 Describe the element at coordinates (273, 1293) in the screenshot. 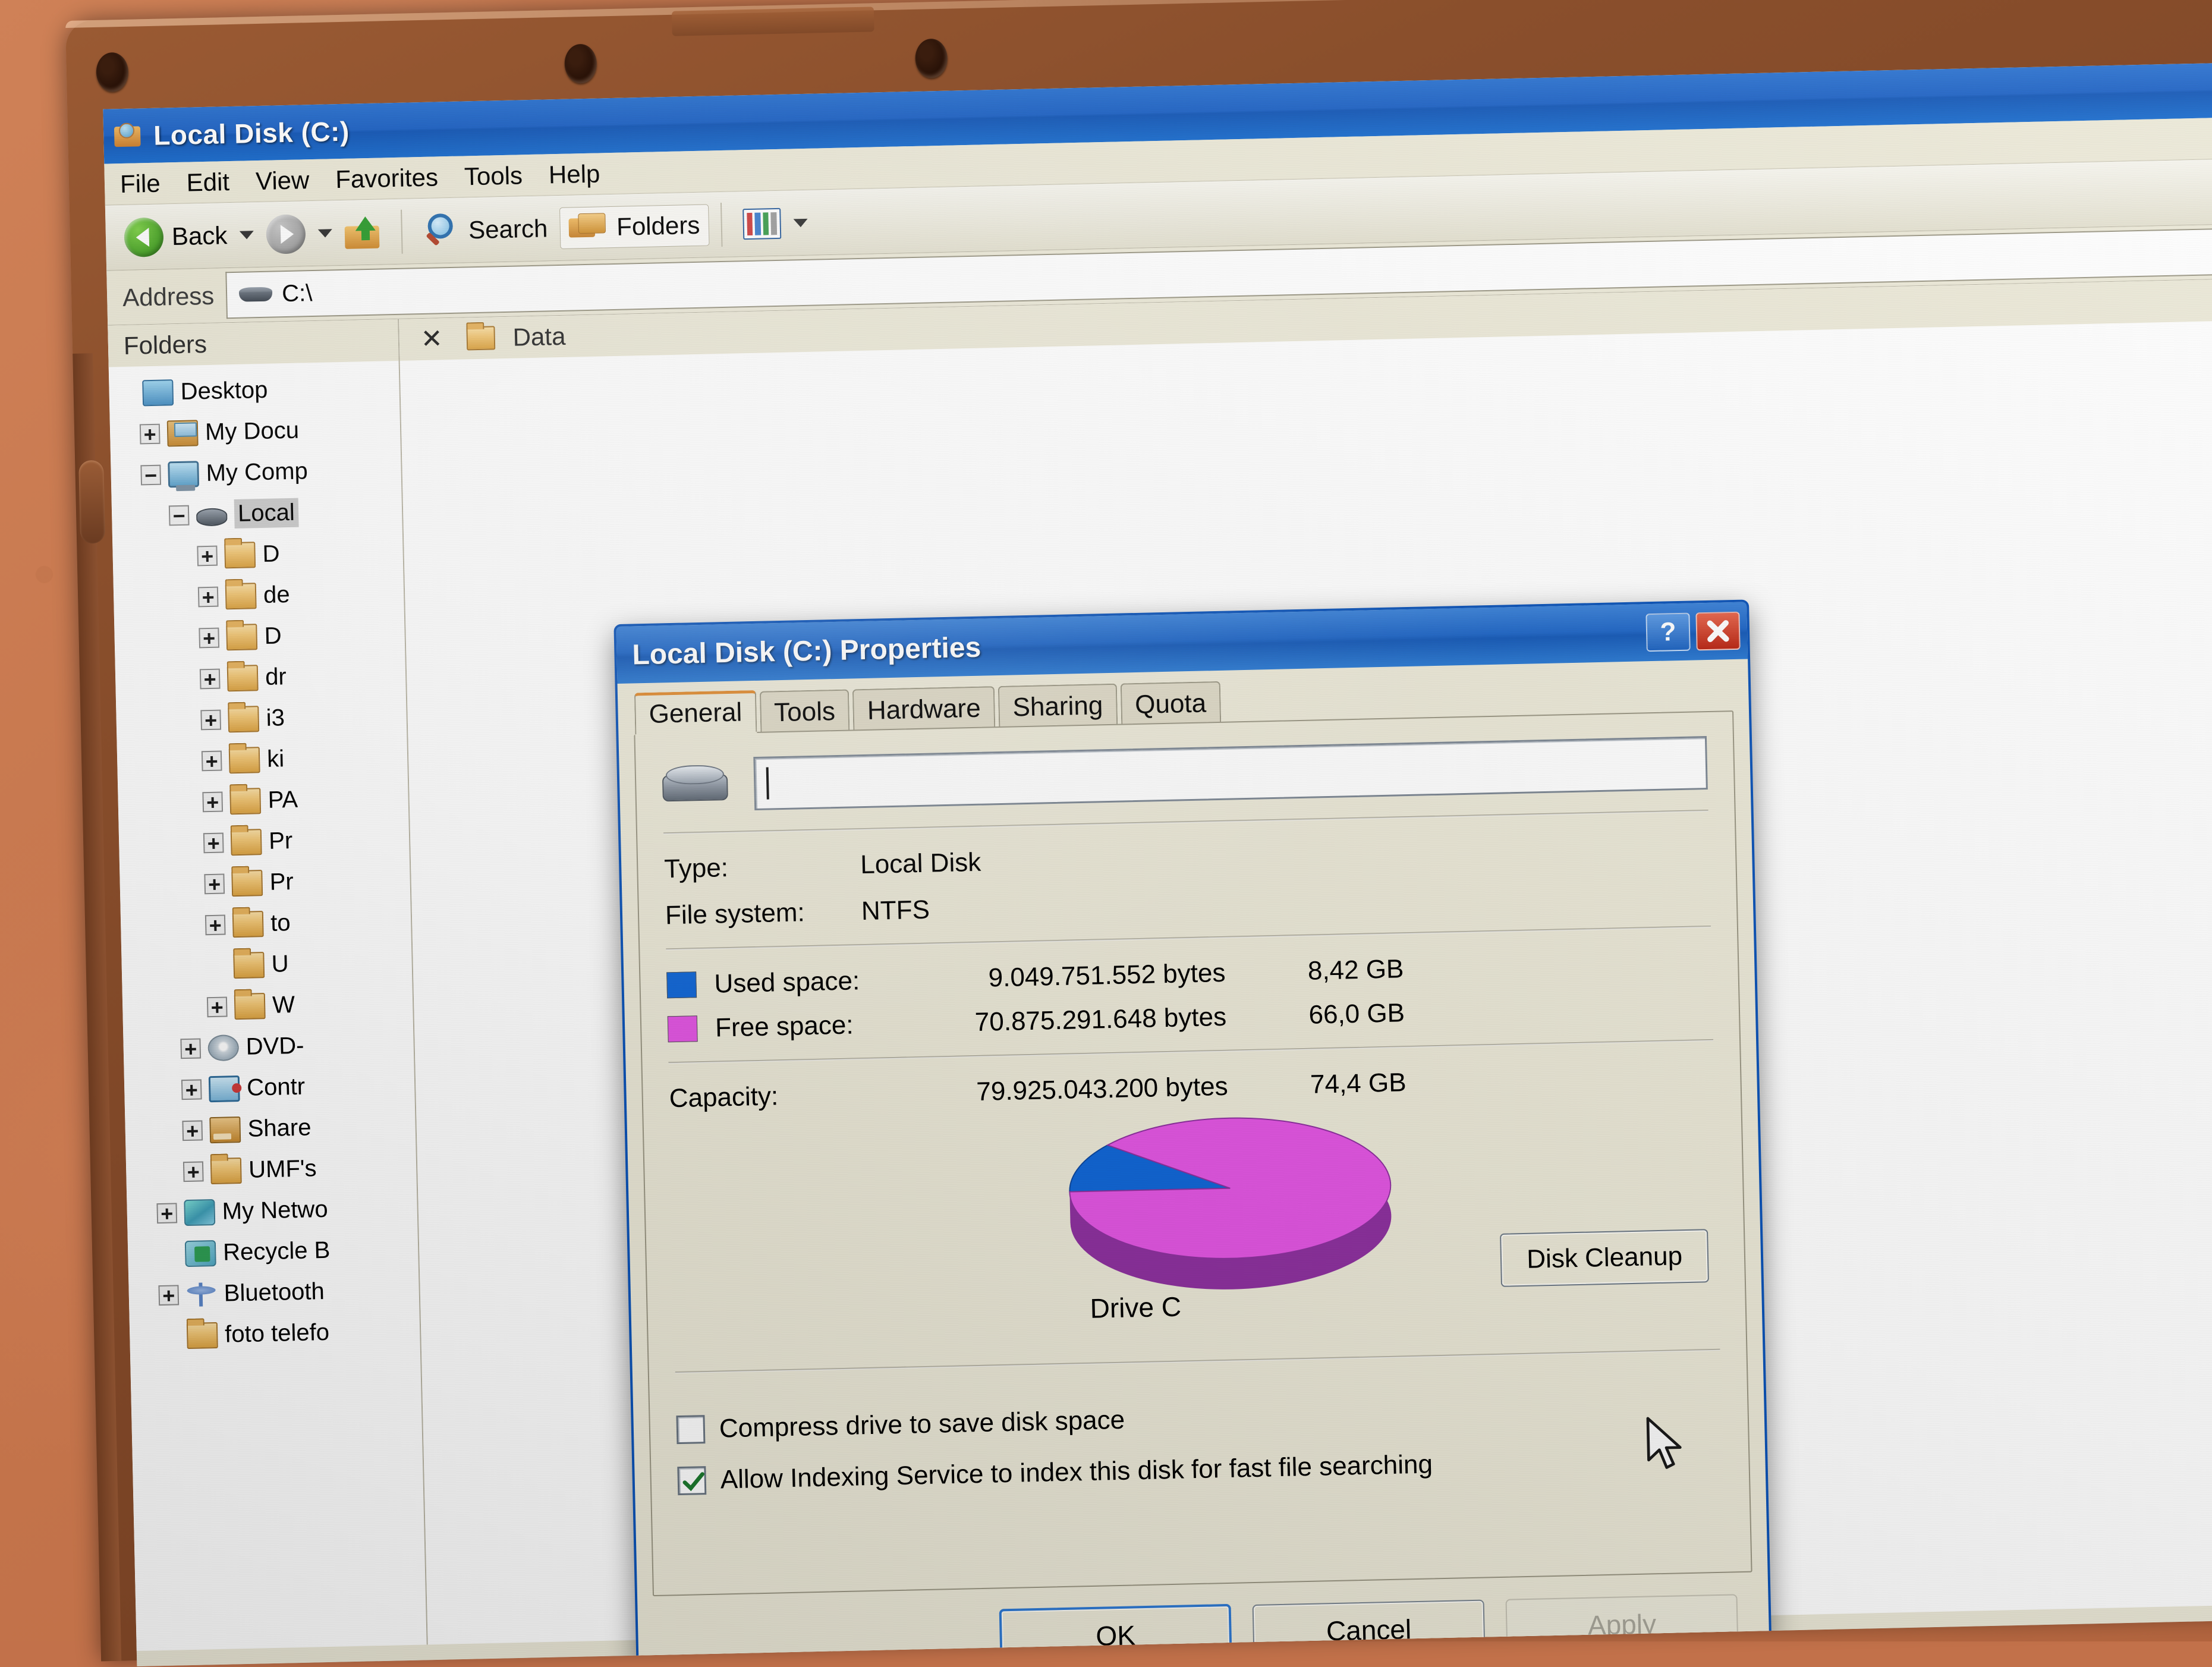

I see `tree-item: Bluetooth` at that location.